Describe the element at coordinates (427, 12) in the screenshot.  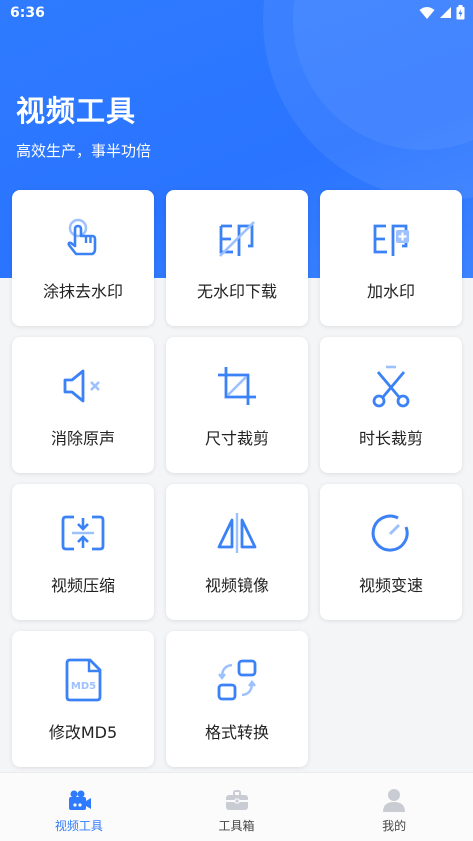
I see `wifi-icon` at that location.